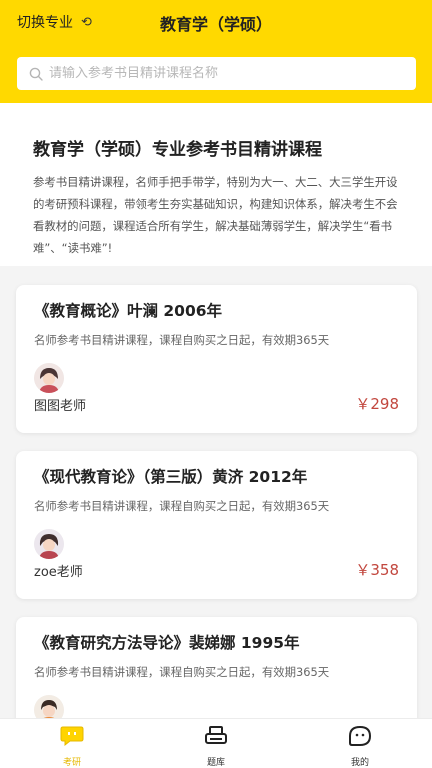  Describe the element at coordinates (215, 24) in the screenshot. I see `page-title: 教育学（学硕）` at that location.